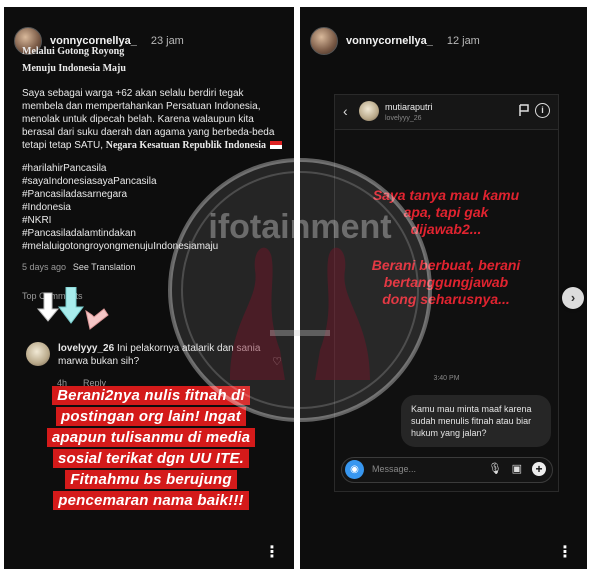 Image resolution: width=591 pixels, height=571 pixels. Describe the element at coordinates (151, 395) in the screenshot. I see `red-text-line: Berani2nya nulis fitnah di` at that location.